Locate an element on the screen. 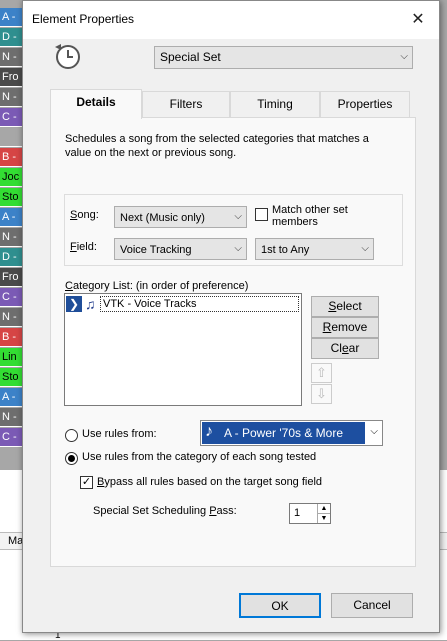 This screenshot has width=447, height=641. use-rules-from-label: Use rules from: is located at coordinates (119, 434).